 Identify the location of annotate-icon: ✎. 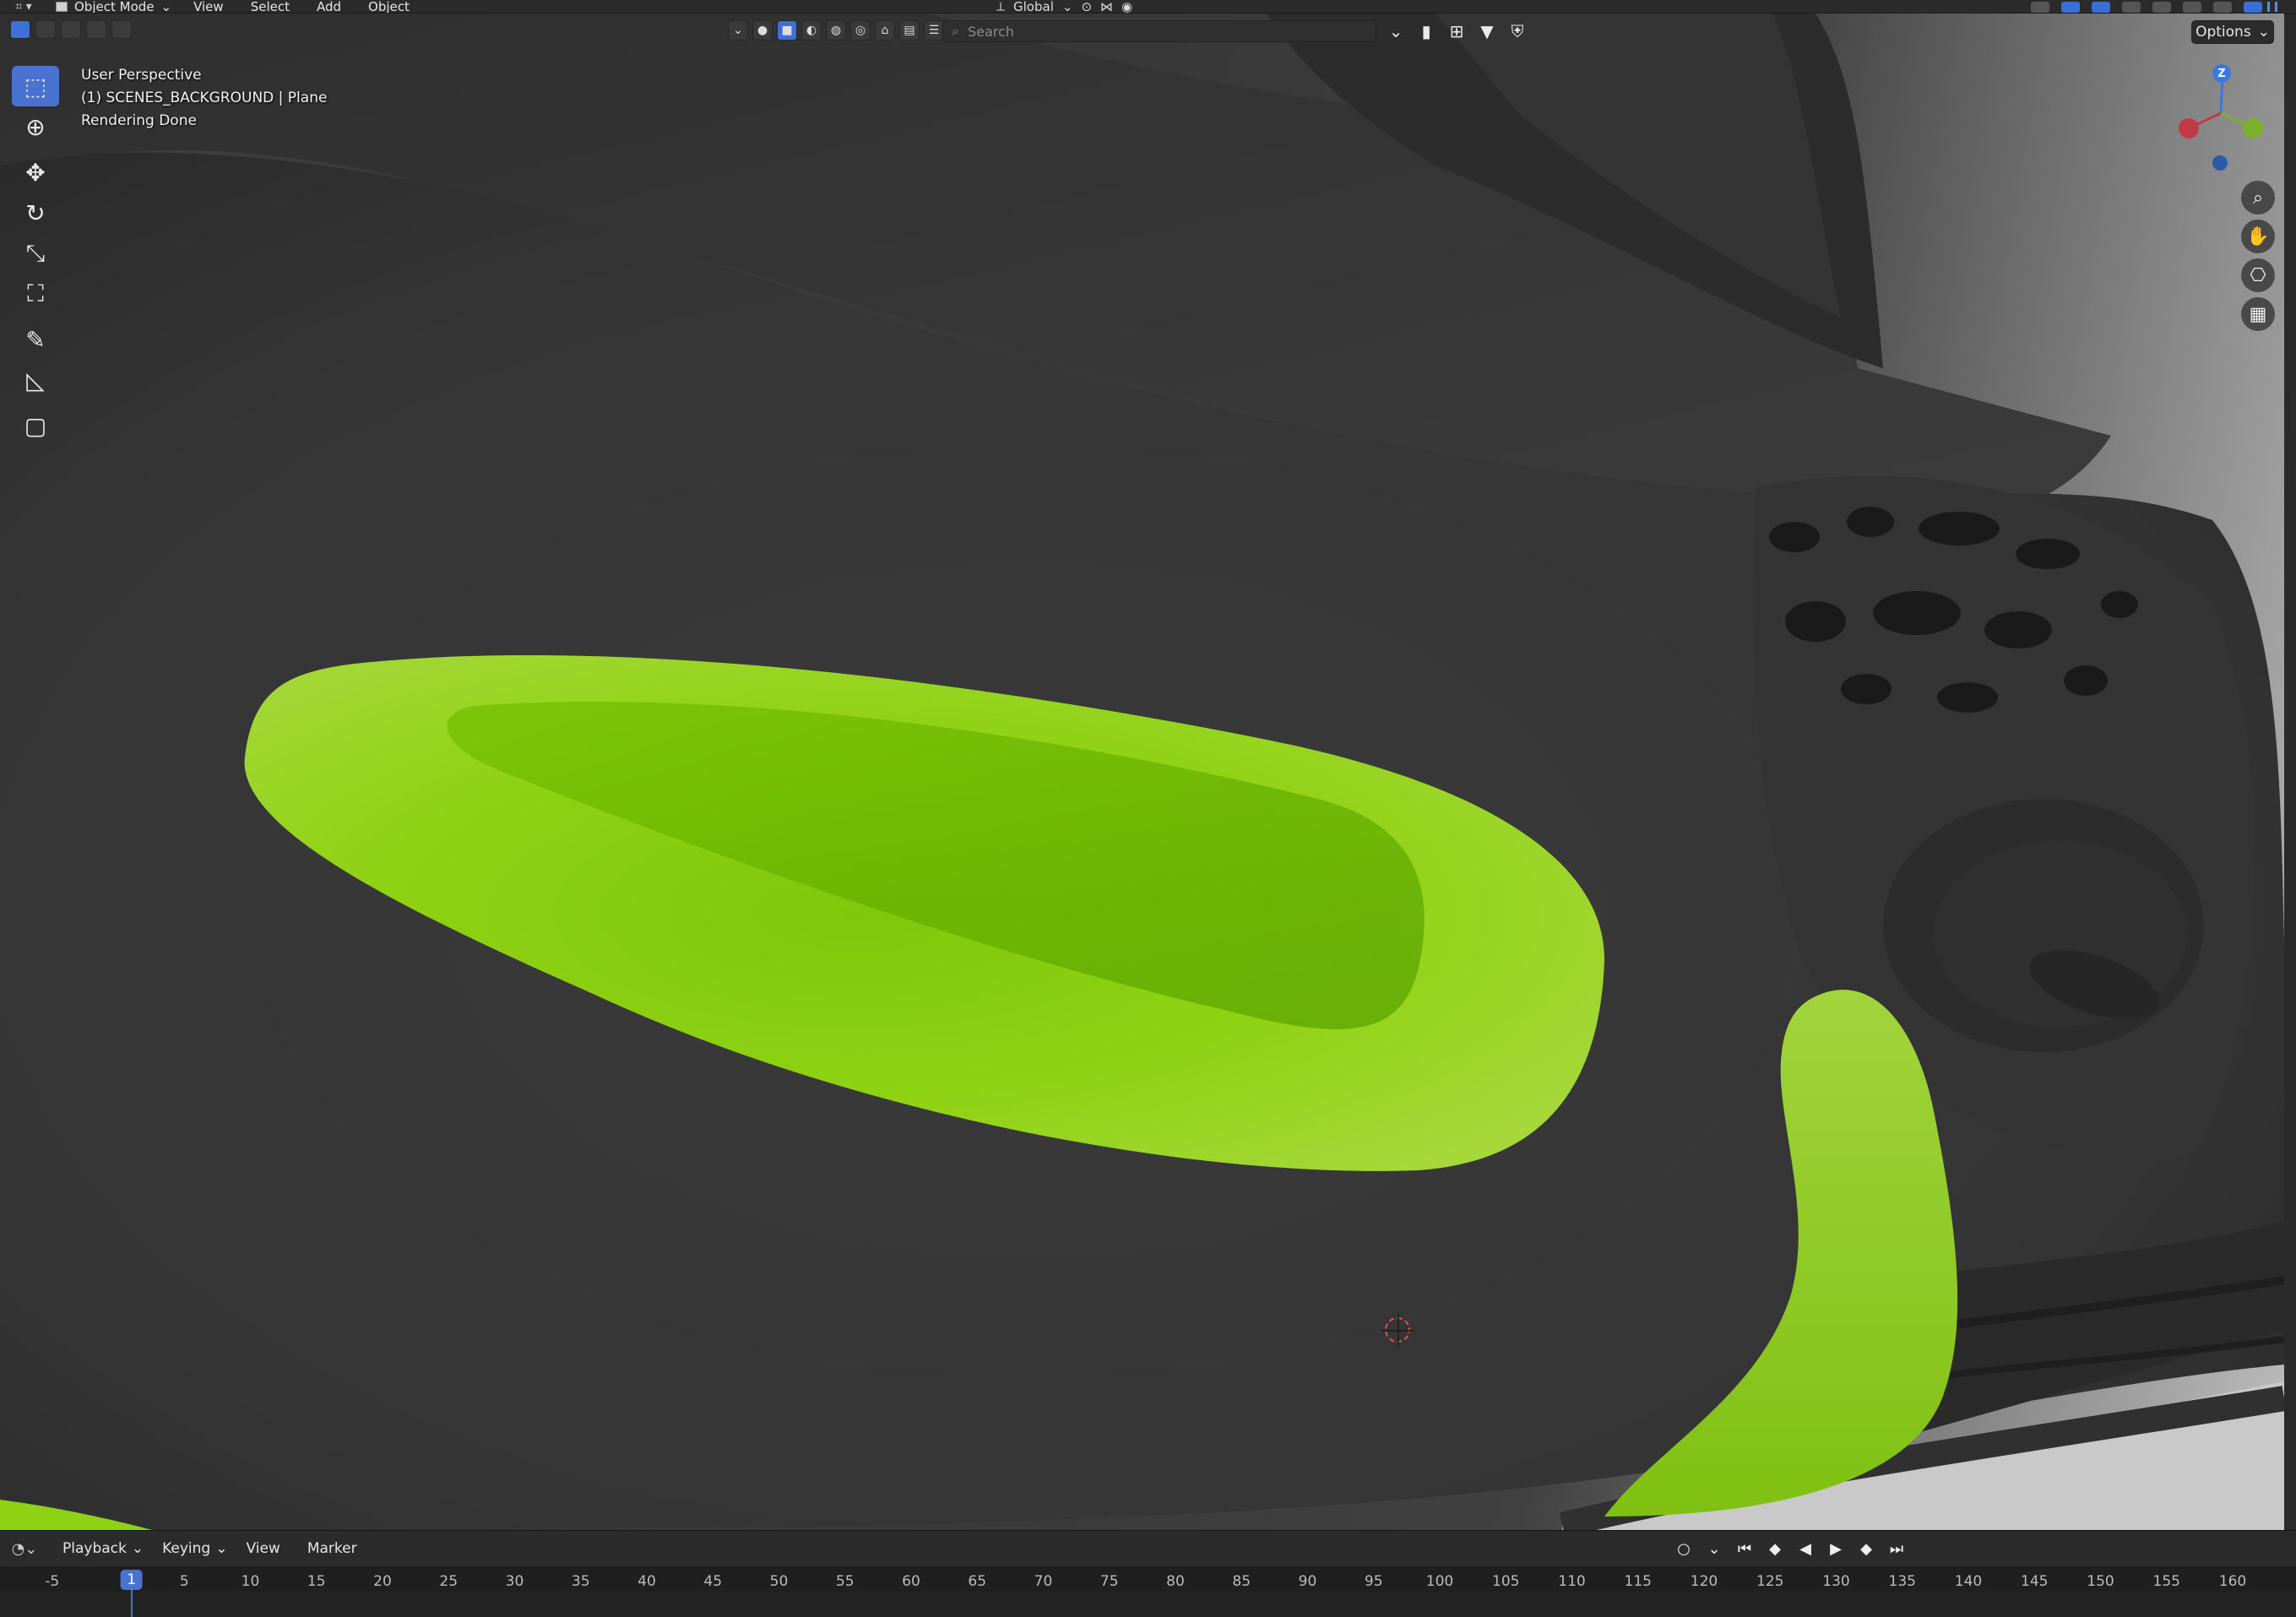
(35, 340).